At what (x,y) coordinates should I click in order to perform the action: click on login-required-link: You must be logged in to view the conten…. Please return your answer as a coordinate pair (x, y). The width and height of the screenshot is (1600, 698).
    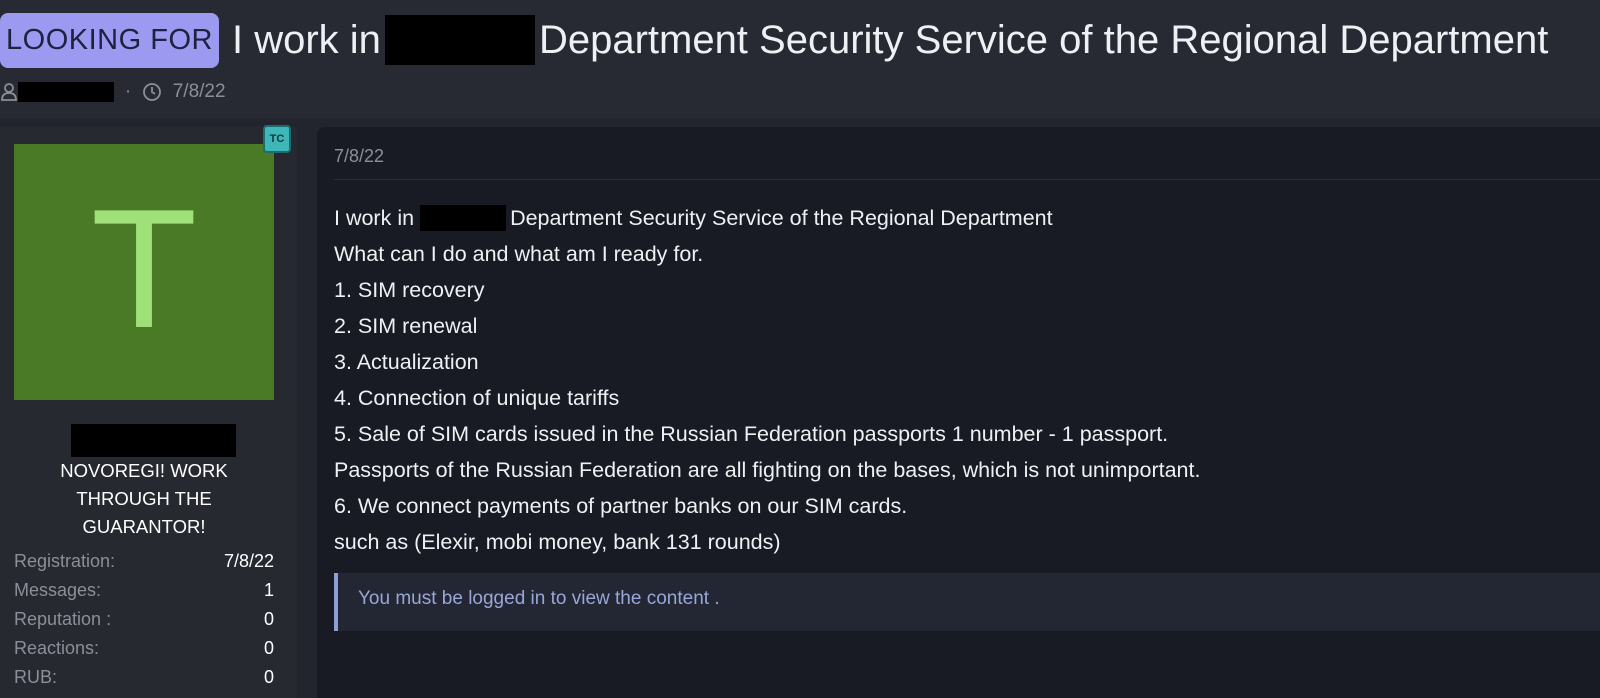
    Looking at the image, I should click on (539, 599).